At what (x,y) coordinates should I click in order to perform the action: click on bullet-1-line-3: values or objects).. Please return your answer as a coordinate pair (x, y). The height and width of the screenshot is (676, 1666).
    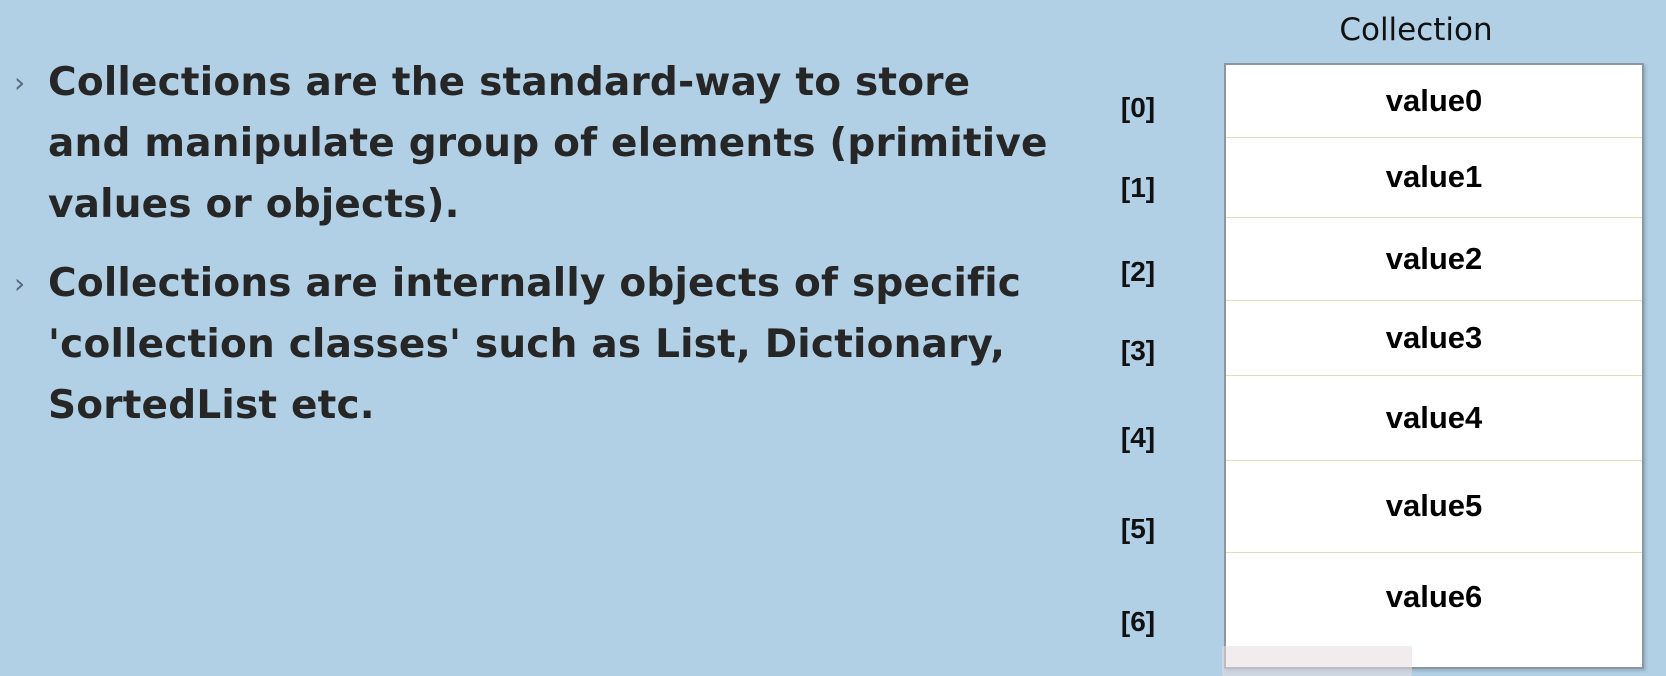
    Looking at the image, I should click on (254, 204).